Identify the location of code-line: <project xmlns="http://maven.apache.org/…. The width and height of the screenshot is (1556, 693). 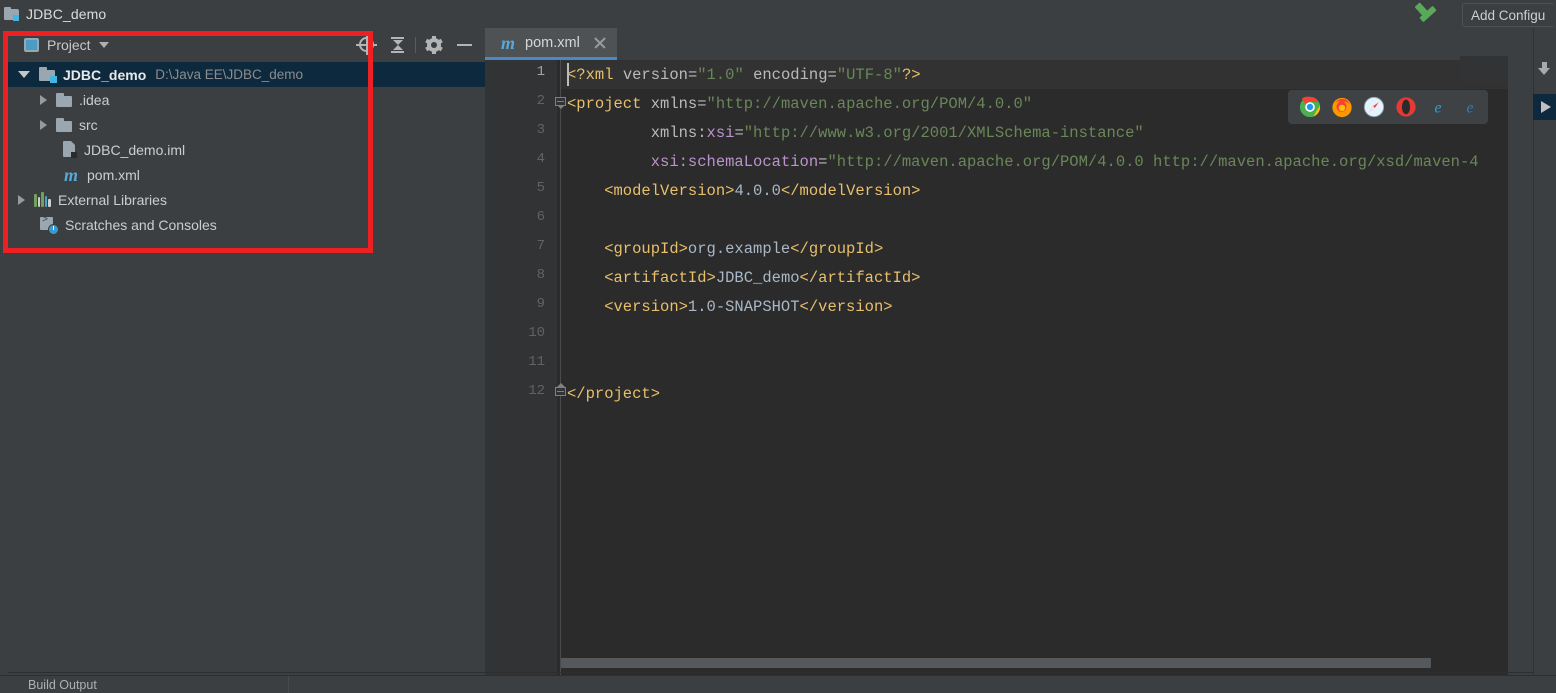
(799, 104).